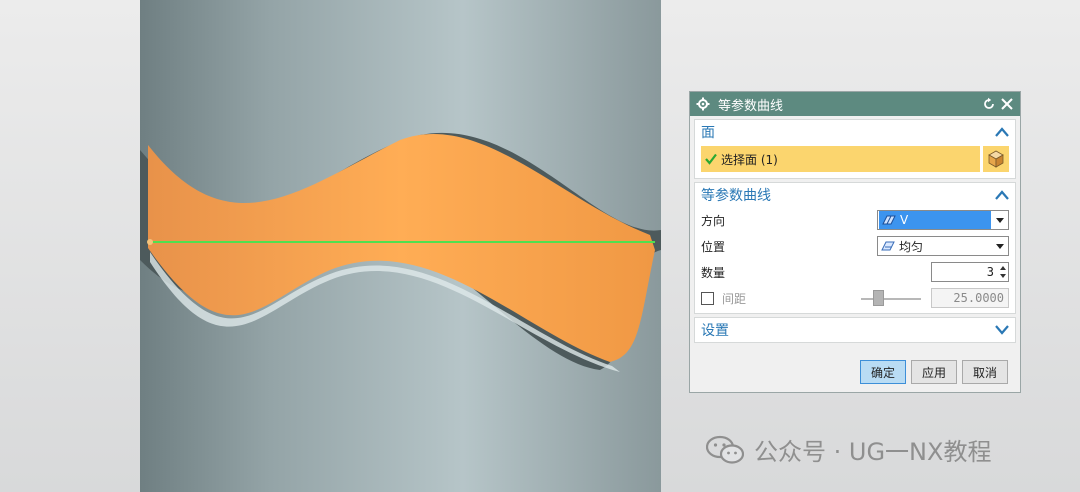 Image resolution: width=1080 pixels, height=492 pixels. What do you see at coordinates (970, 298) in the screenshot?
I see `spacing-value-field: 25.0000` at bounding box center [970, 298].